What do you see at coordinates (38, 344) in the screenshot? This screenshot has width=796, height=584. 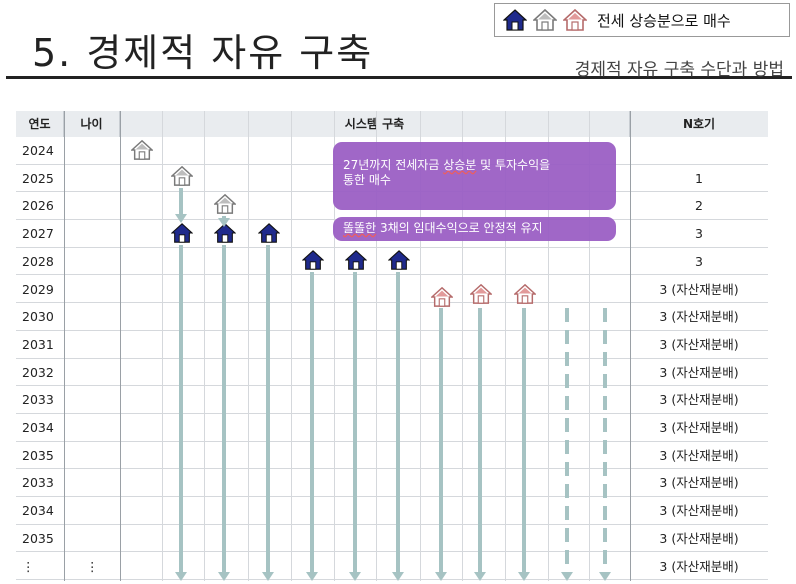 I see `year-cell: 2031` at bounding box center [38, 344].